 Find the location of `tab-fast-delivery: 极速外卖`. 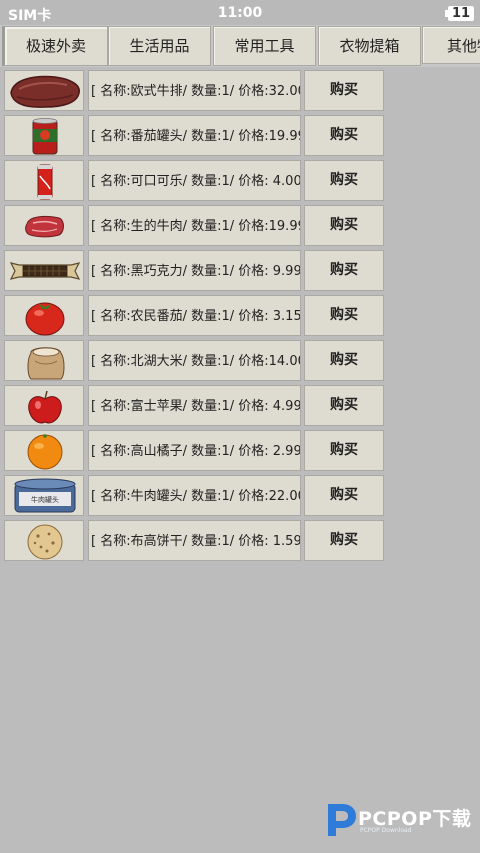

tab-fast-delivery: 极速外卖 is located at coordinates (55, 46).